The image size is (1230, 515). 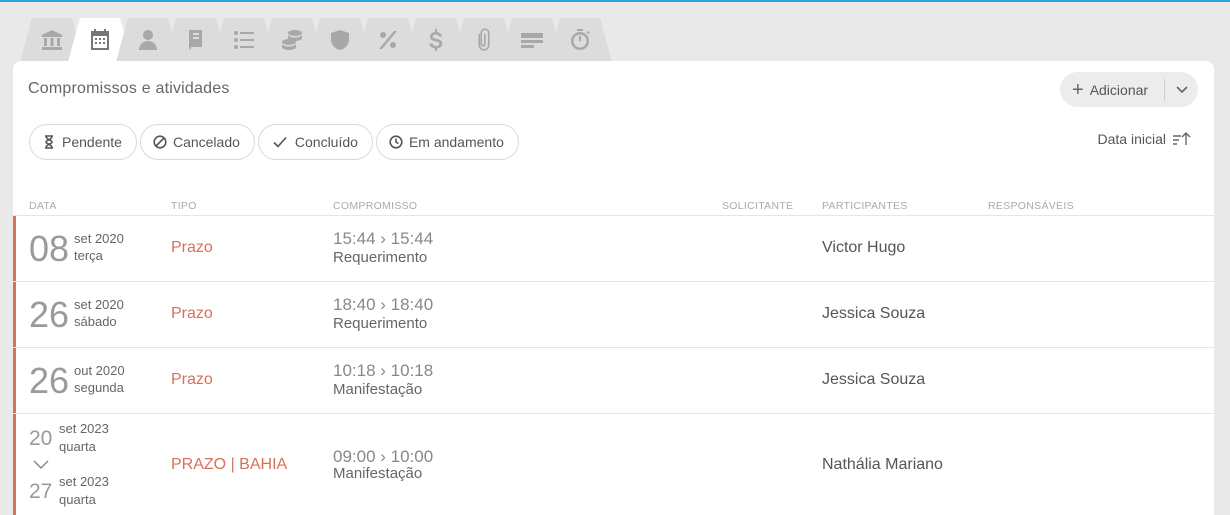 I want to click on row-time: 15:44 › 15:44, so click(x=383, y=238).